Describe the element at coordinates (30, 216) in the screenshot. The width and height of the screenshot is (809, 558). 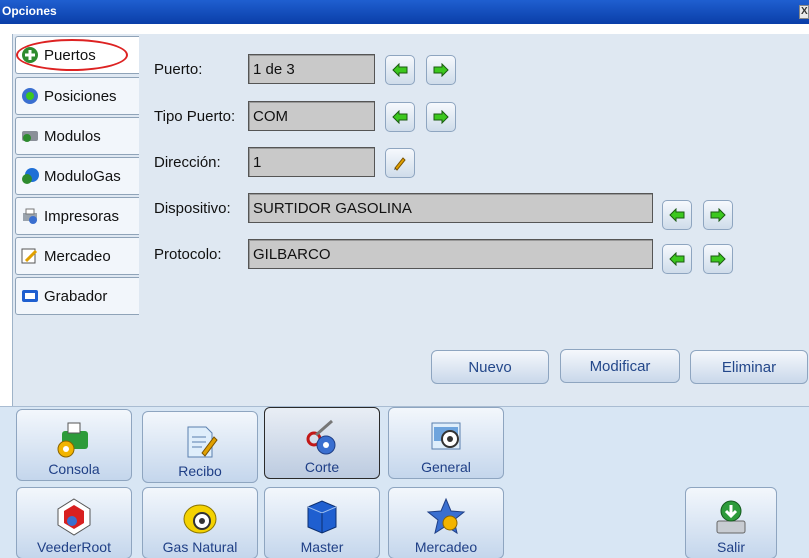
I see `printer-icon` at that location.